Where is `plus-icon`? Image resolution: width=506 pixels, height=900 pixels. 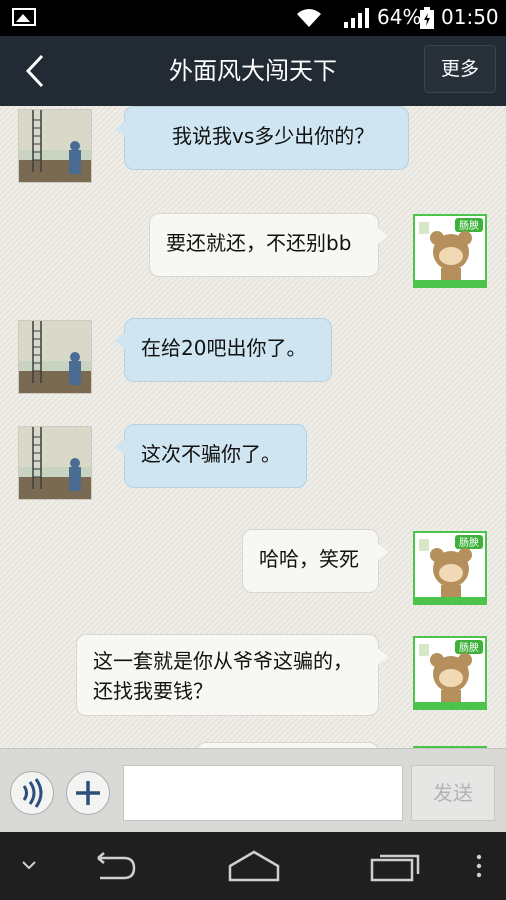 plus-icon is located at coordinates (88, 793).